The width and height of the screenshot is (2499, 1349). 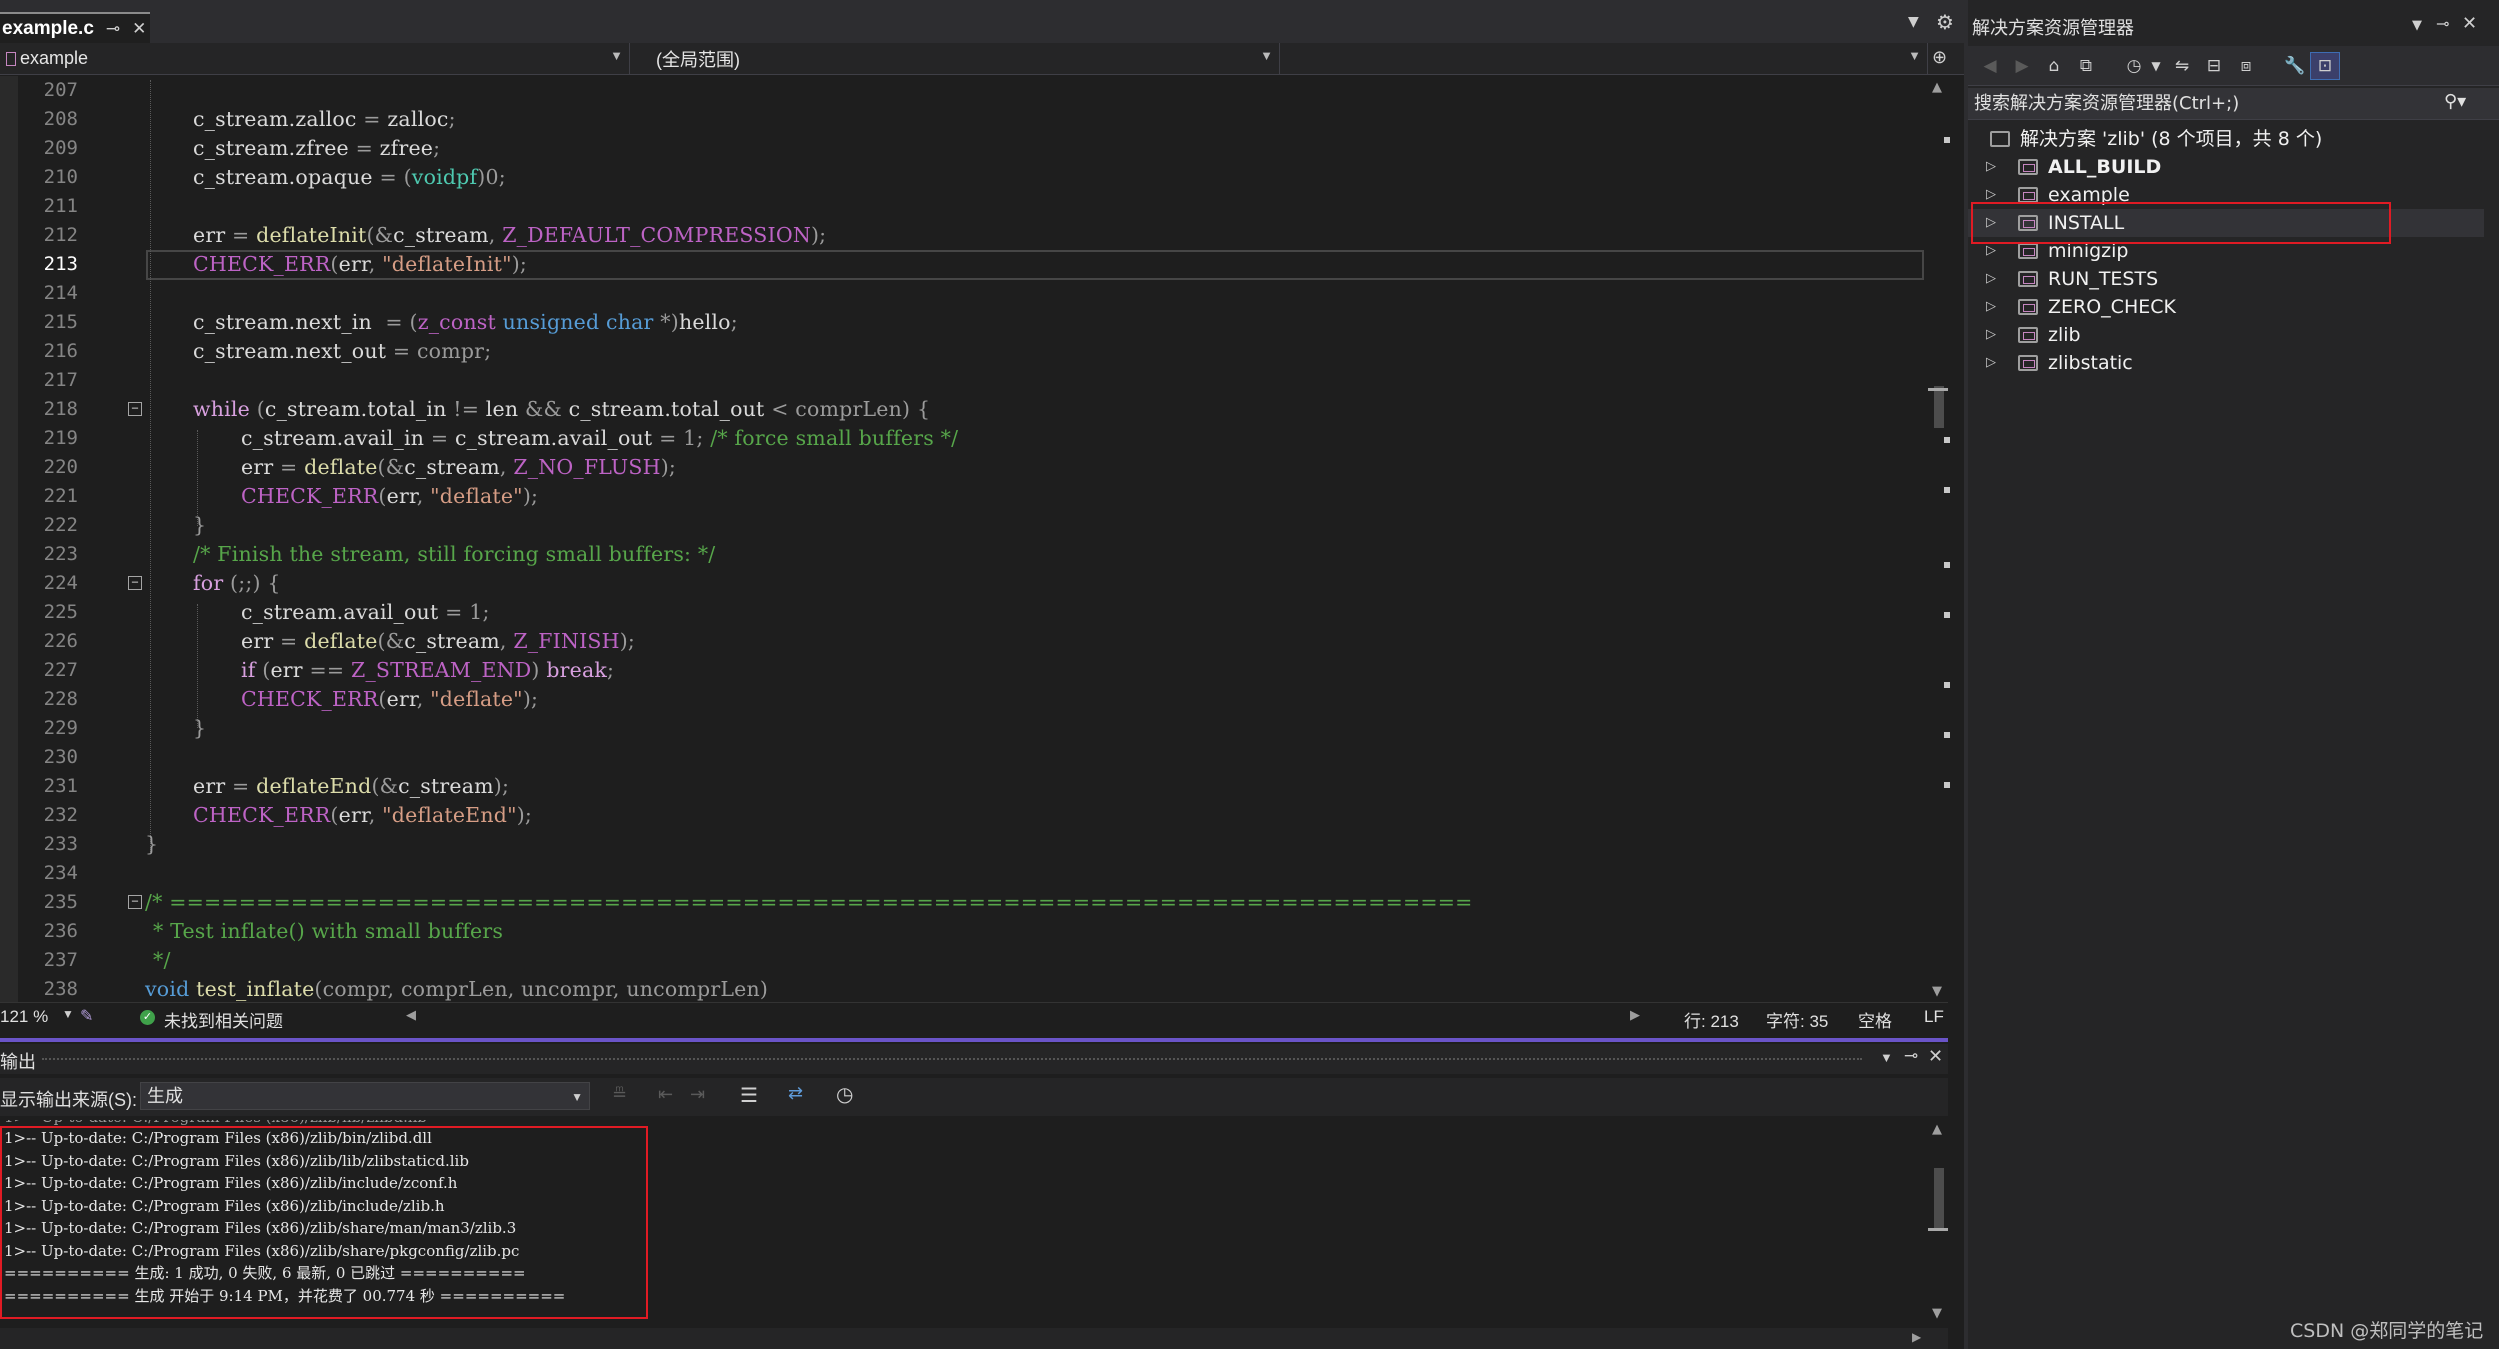 What do you see at coordinates (2294, 66) in the screenshot?
I see `properties-icon: 🔧` at bounding box center [2294, 66].